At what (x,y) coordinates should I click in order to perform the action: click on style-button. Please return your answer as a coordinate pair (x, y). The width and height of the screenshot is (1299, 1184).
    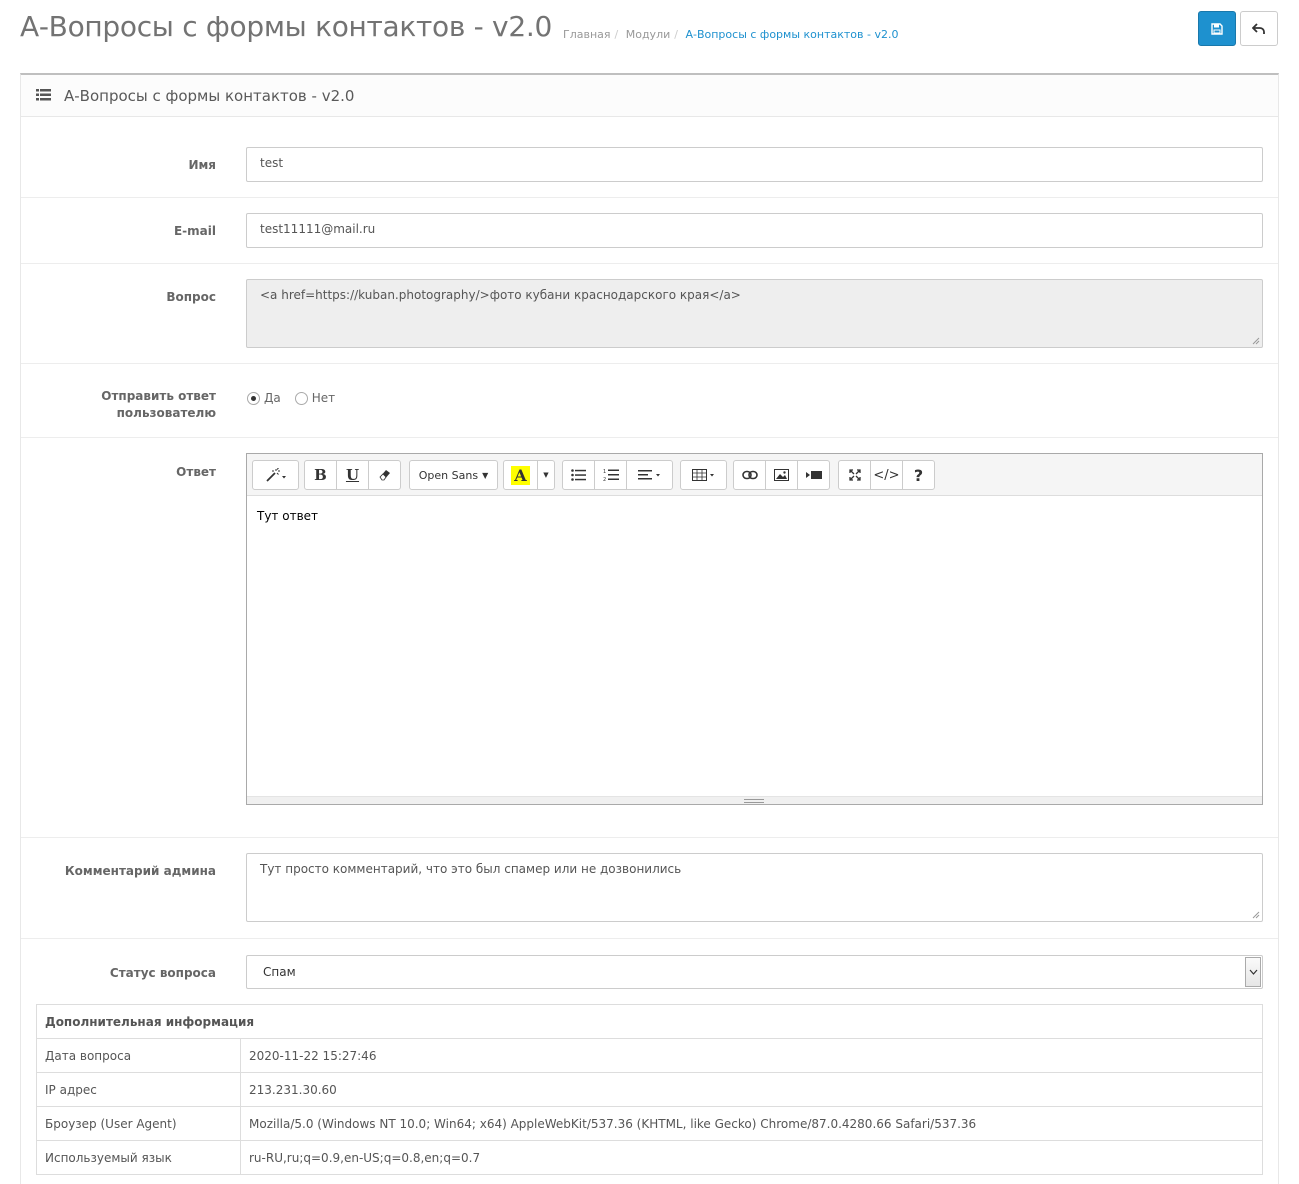
    Looking at the image, I should click on (275, 475).